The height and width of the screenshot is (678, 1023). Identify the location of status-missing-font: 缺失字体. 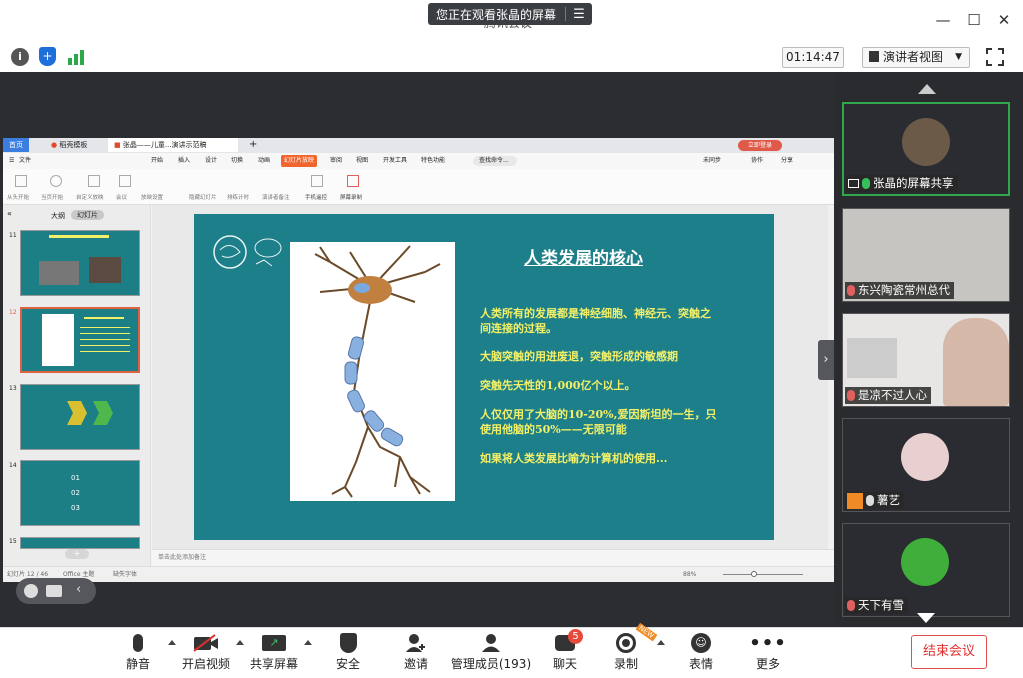
(125, 574).